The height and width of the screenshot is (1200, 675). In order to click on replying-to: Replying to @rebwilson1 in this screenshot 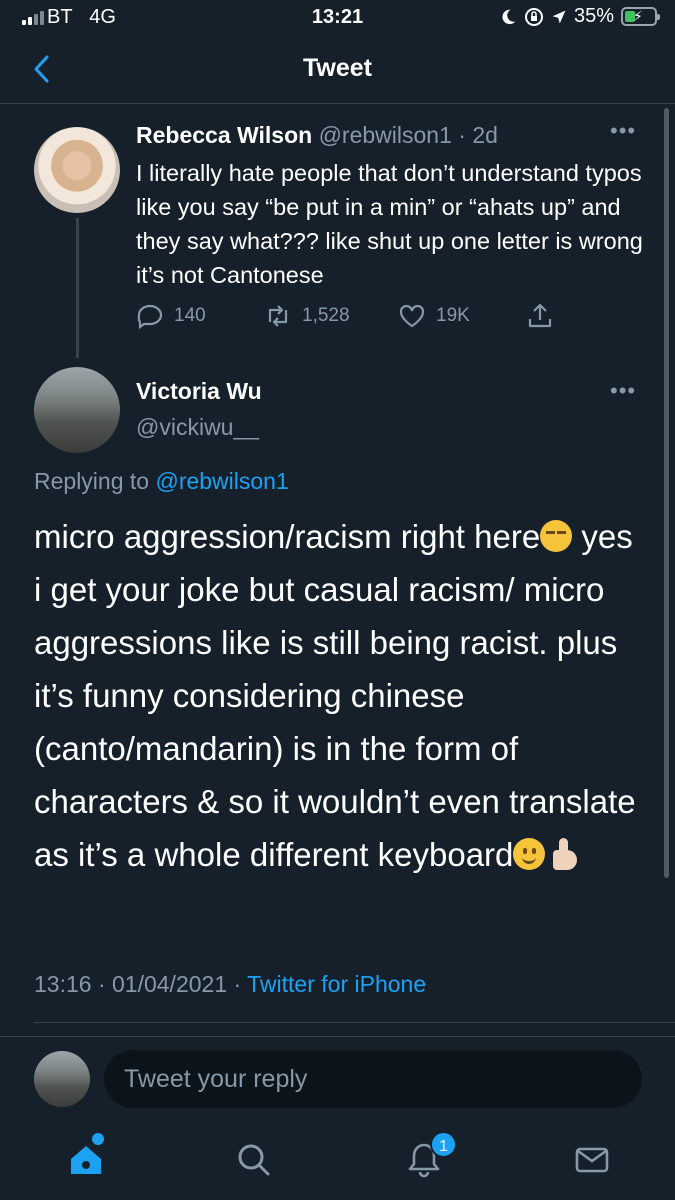, I will do `click(161, 481)`.